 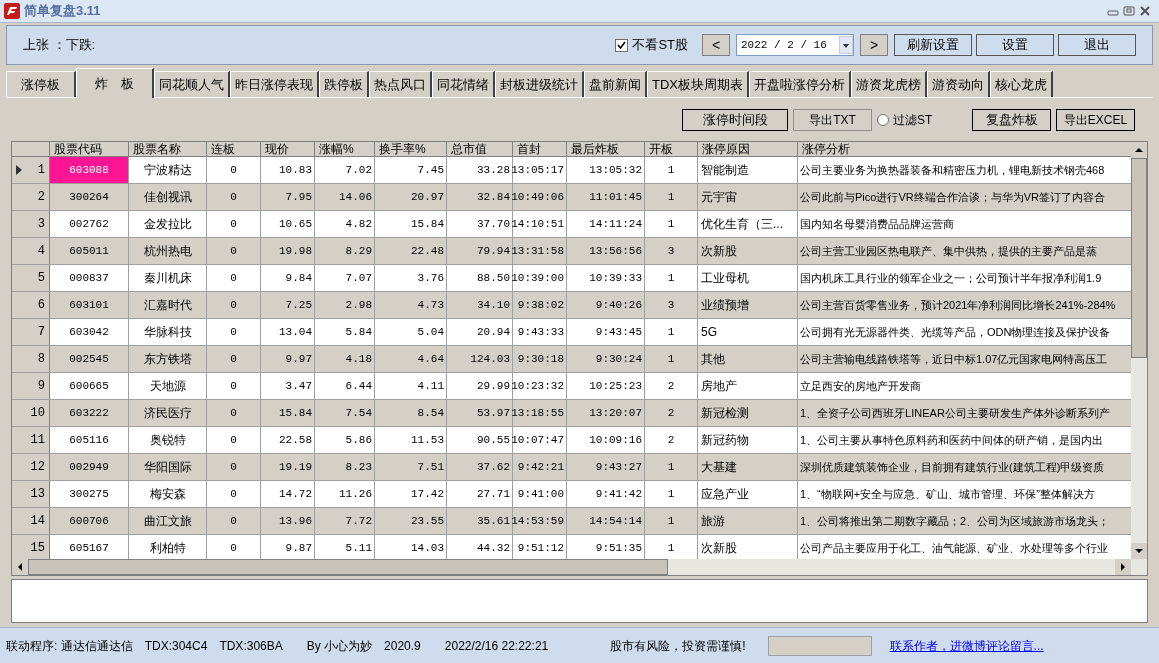 What do you see at coordinates (20, 567) in the screenshot?
I see `scroll-left-icon` at bounding box center [20, 567].